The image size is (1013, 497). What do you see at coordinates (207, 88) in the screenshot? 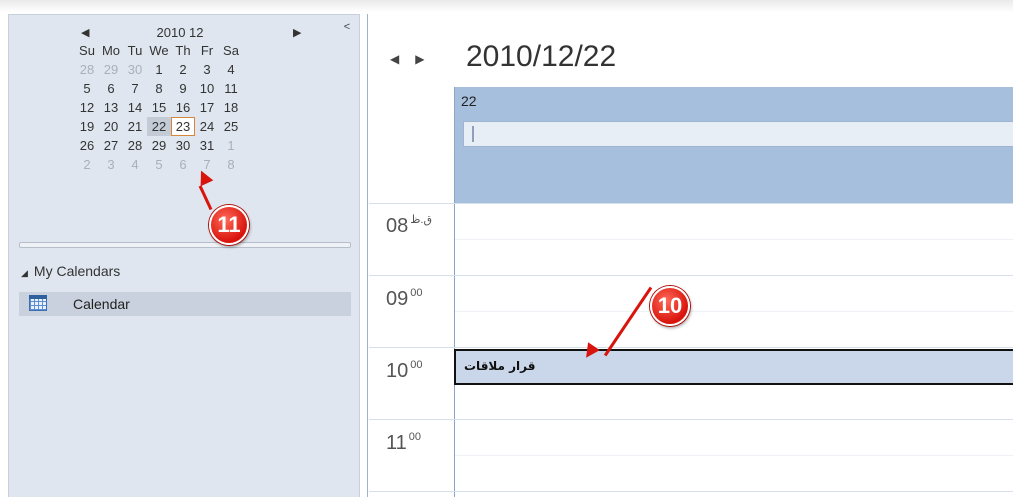
I see `date-cell: 10` at bounding box center [207, 88].